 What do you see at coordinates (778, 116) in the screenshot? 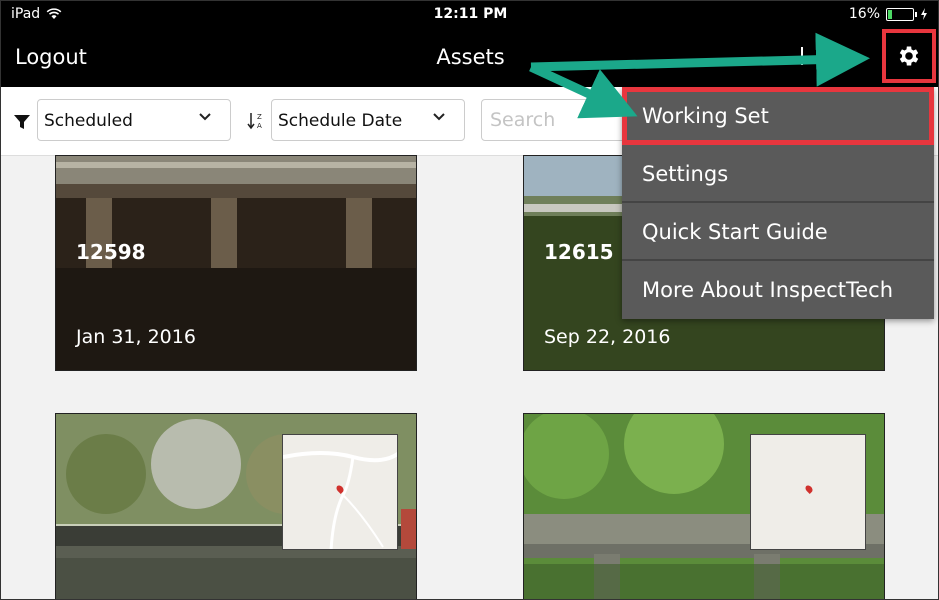
I see `menu-item-working-set: Working Set` at bounding box center [778, 116].